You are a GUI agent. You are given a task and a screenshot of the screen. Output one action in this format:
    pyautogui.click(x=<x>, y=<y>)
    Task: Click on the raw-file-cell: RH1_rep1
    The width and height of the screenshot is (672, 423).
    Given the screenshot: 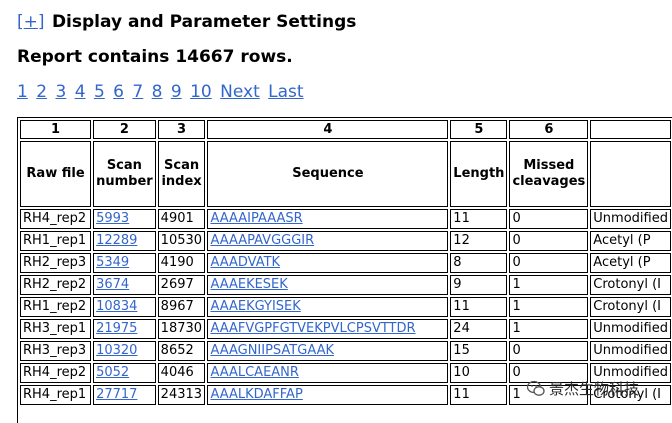 What is the action you would take?
    pyautogui.click(x=56, y=241)
    